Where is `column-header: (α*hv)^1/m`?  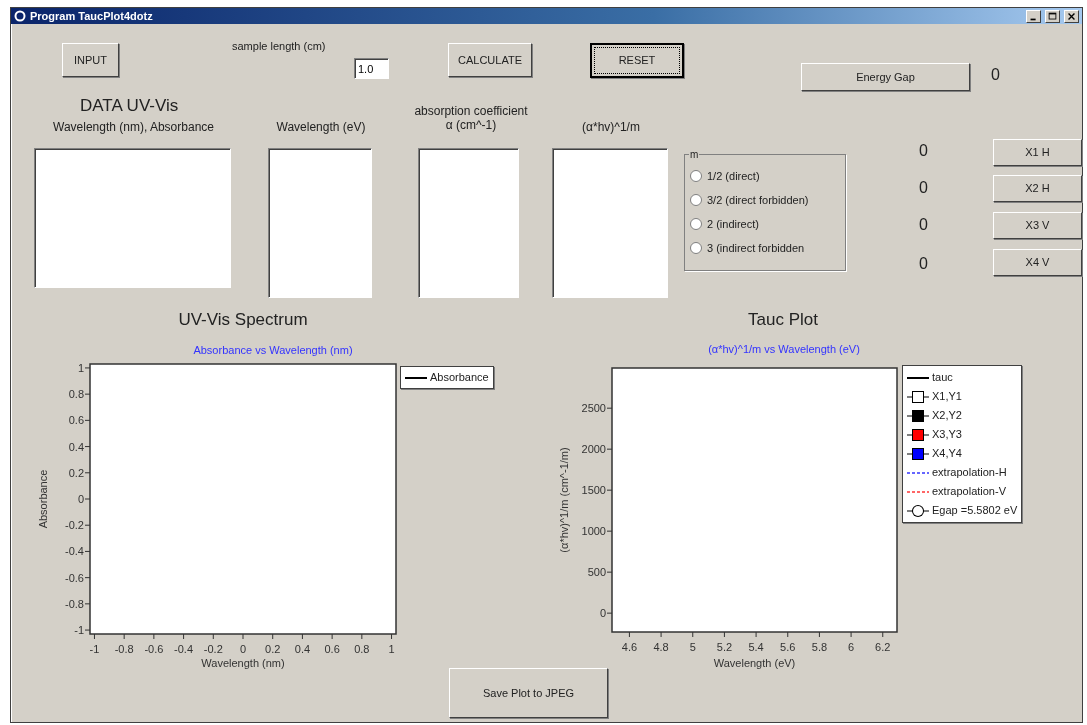
column-header: (α*hv)^1/m is located at coordinates (611, 128).